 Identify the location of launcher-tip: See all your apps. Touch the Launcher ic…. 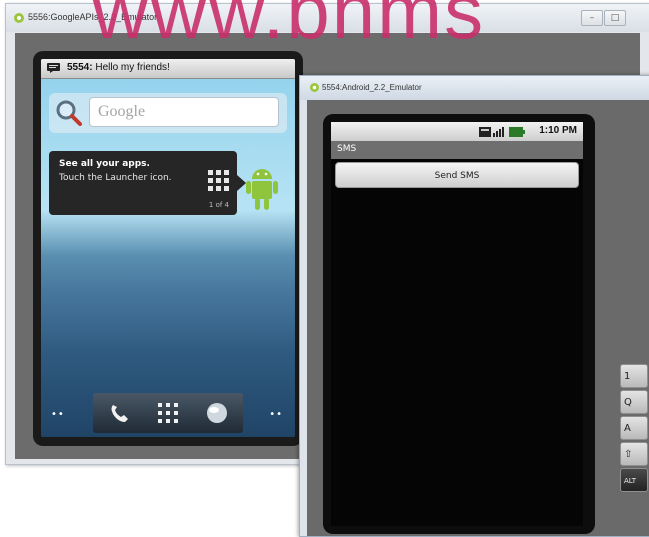
(143, 183).